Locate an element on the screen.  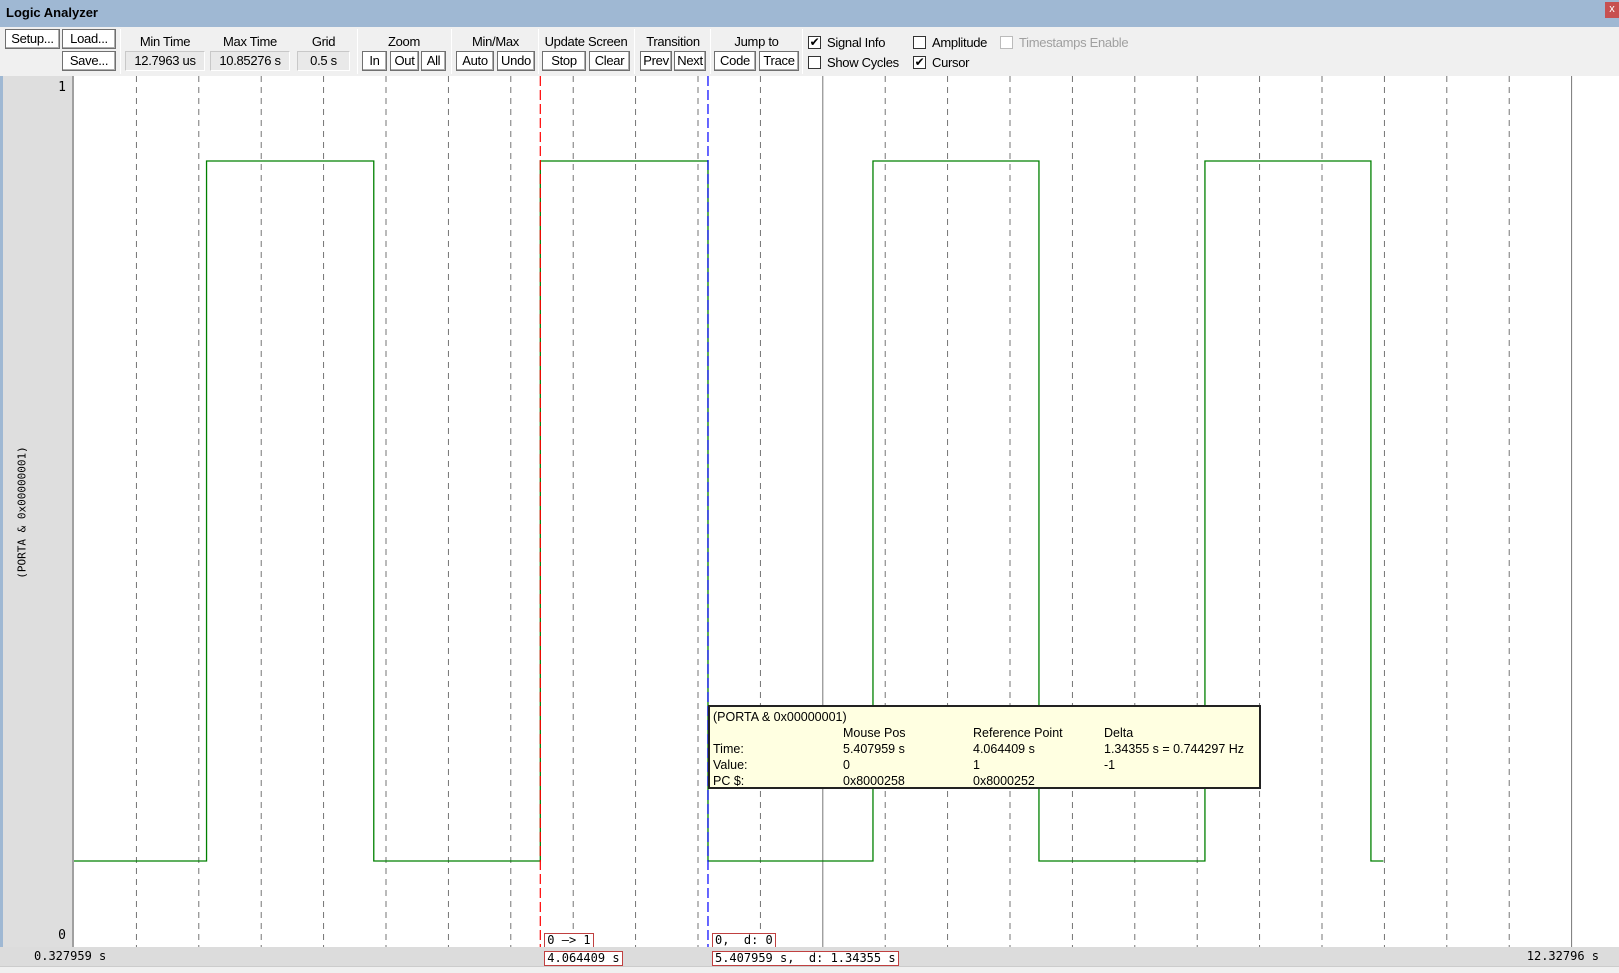
prev-transition-button: Prev is located at coordinates (656, 61).